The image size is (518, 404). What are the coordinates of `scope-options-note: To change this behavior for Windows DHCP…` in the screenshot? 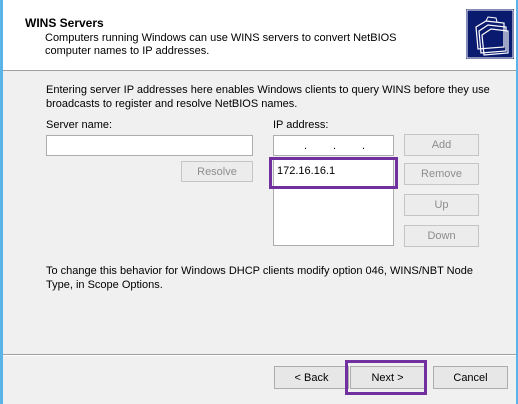 It's located at (259, 278).